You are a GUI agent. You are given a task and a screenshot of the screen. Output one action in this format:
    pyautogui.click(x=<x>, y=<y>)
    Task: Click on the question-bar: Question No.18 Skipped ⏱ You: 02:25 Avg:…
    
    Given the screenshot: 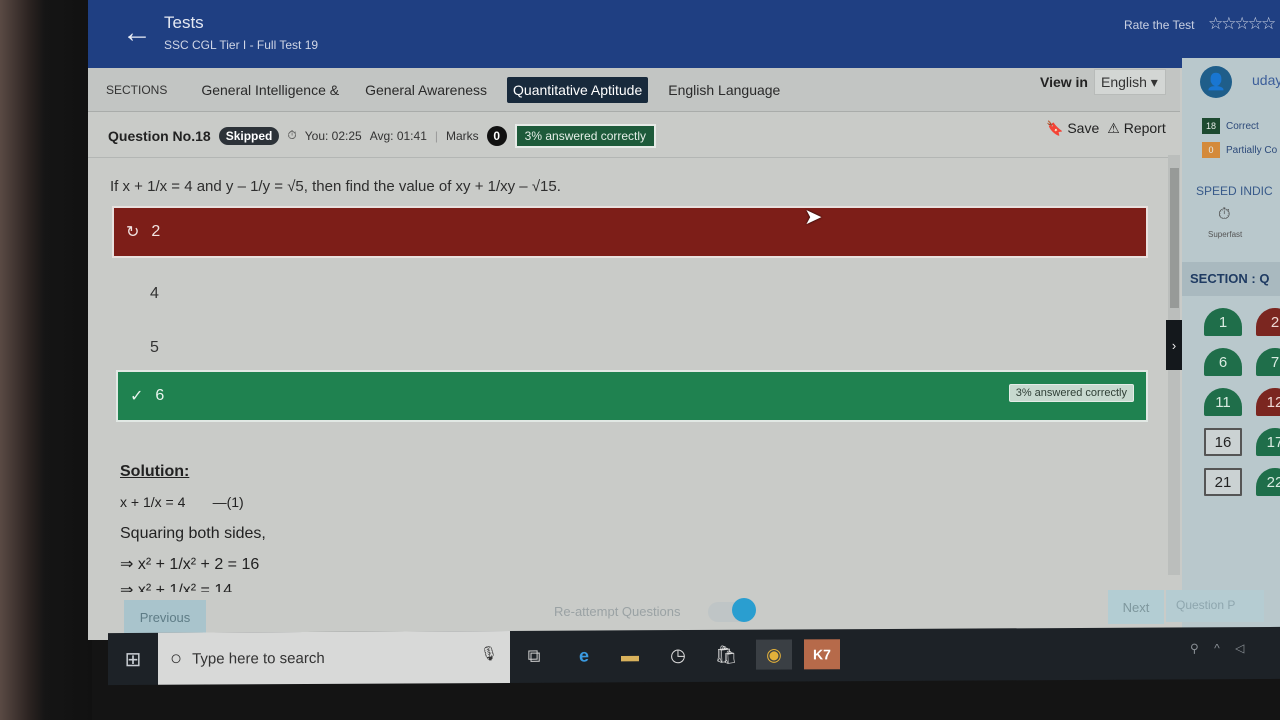 What is the action you would take?
    pyautogui.click(x=634, y=136)
    